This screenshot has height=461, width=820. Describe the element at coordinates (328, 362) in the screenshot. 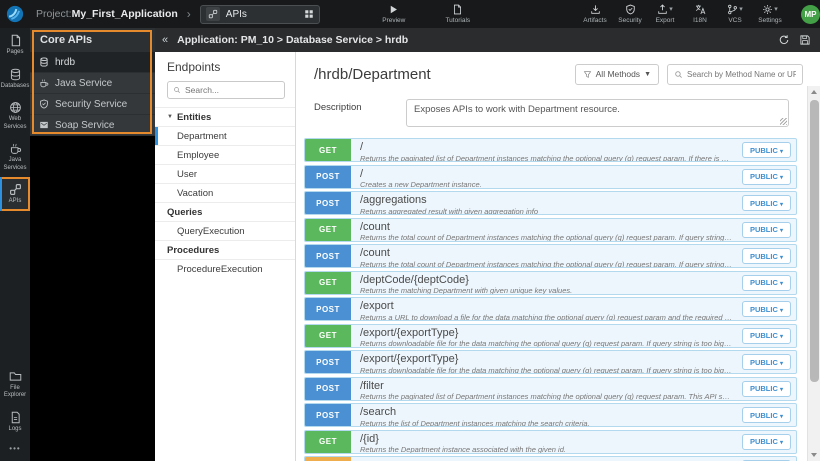

I see `method-badge: POST` at that location.